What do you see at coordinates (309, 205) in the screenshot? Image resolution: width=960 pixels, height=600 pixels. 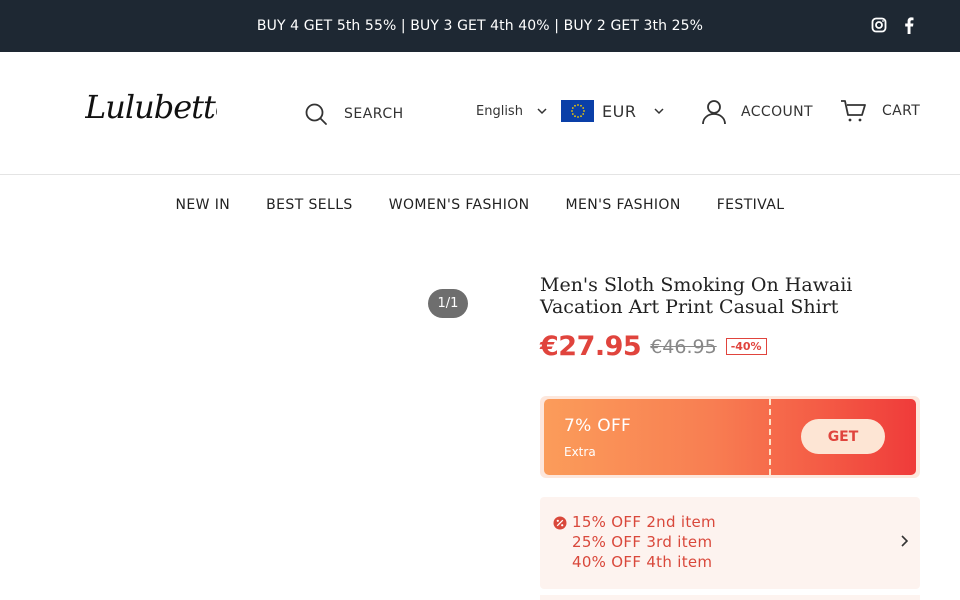 I see `nav-item-best-sells: BEST SELLS` at bounding box center [309, 205].